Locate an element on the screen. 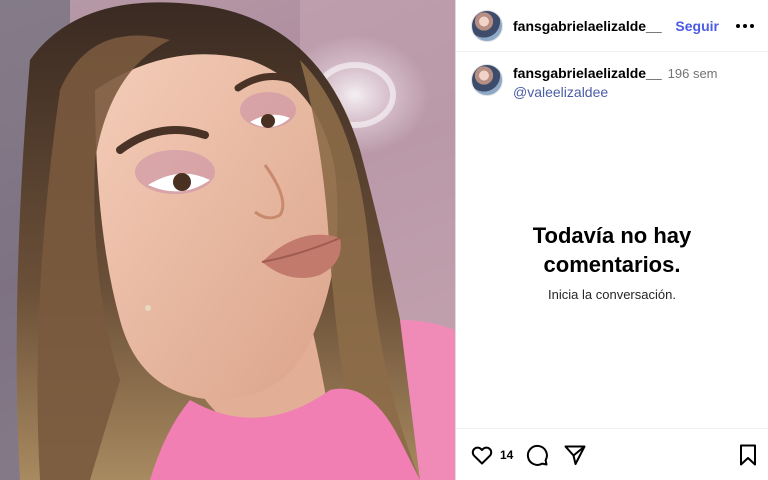 The width and height of the screenshot is (768, 480). caption-mention-link: @valeelizaldee is located at coordinates (615, 92).